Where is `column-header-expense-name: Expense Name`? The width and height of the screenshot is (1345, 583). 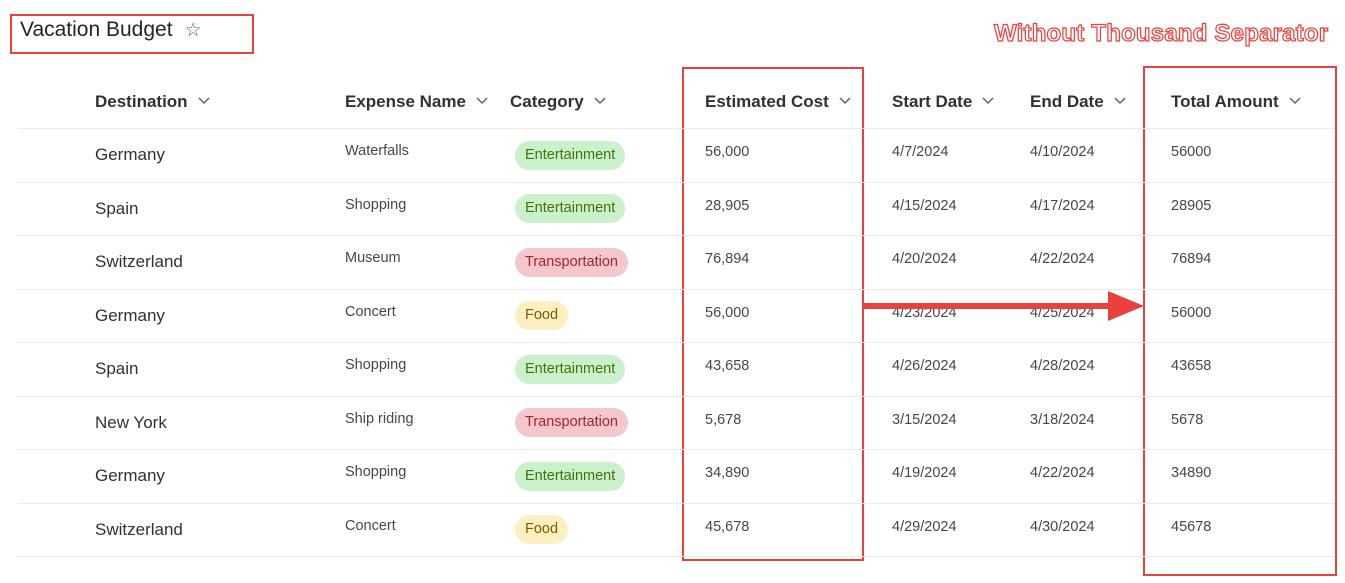
column-header-expense-name: Expense Name is located at coordinates (416, 102).